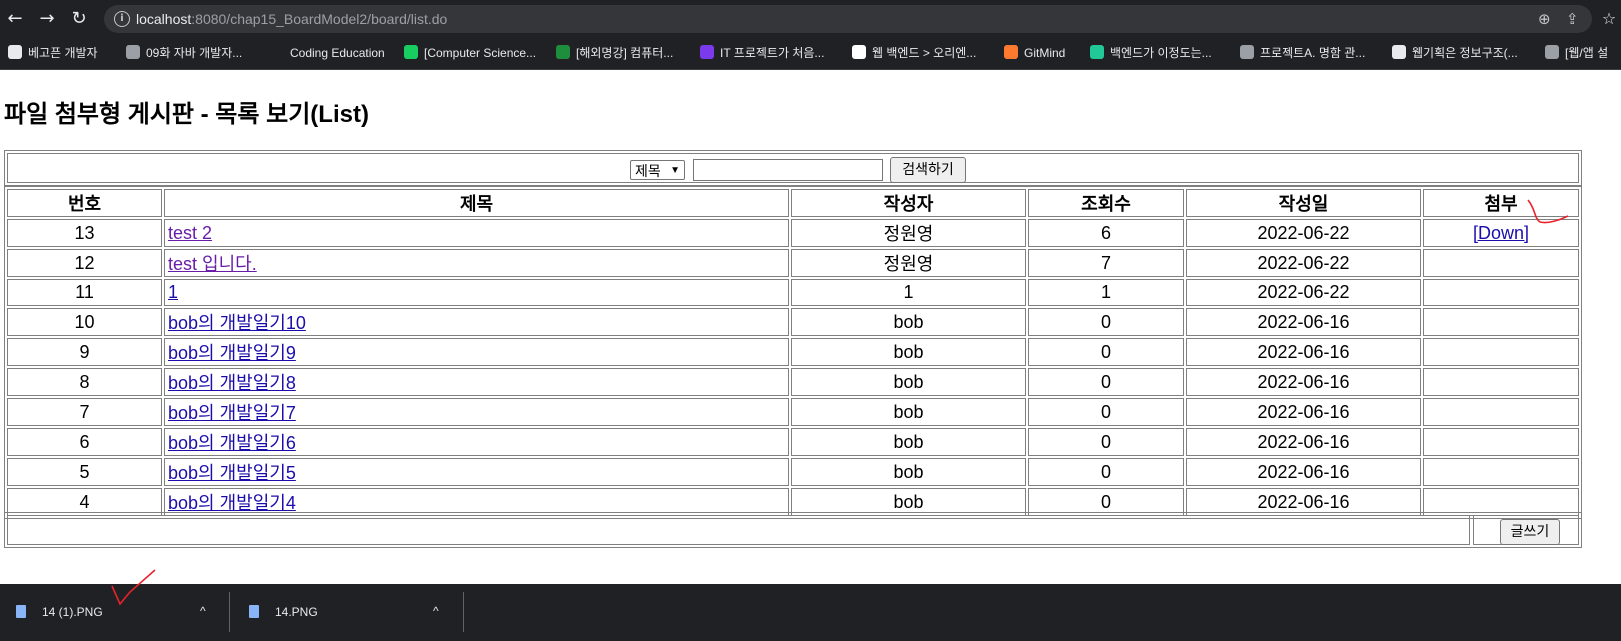 This screenshot has height=641, width=1621. I want to click on footer-button-cell: 글쓰기, so click(1526, 530).